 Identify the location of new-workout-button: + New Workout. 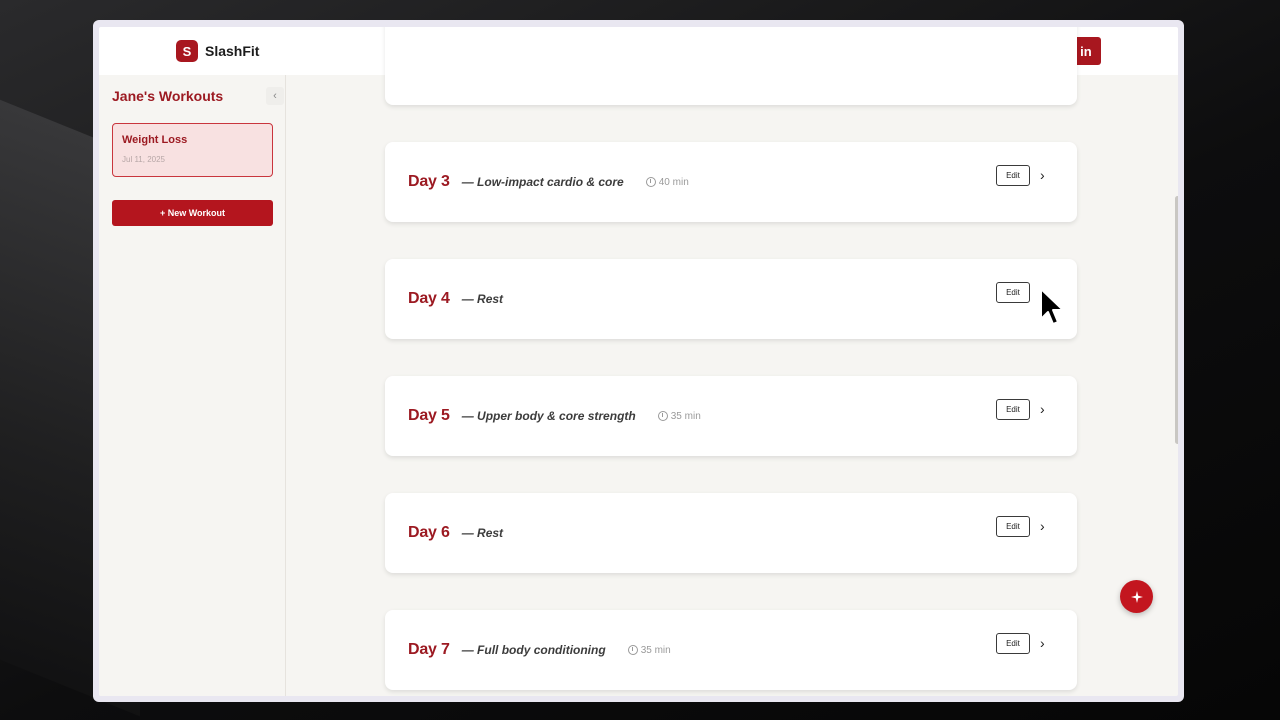
(192, 213).